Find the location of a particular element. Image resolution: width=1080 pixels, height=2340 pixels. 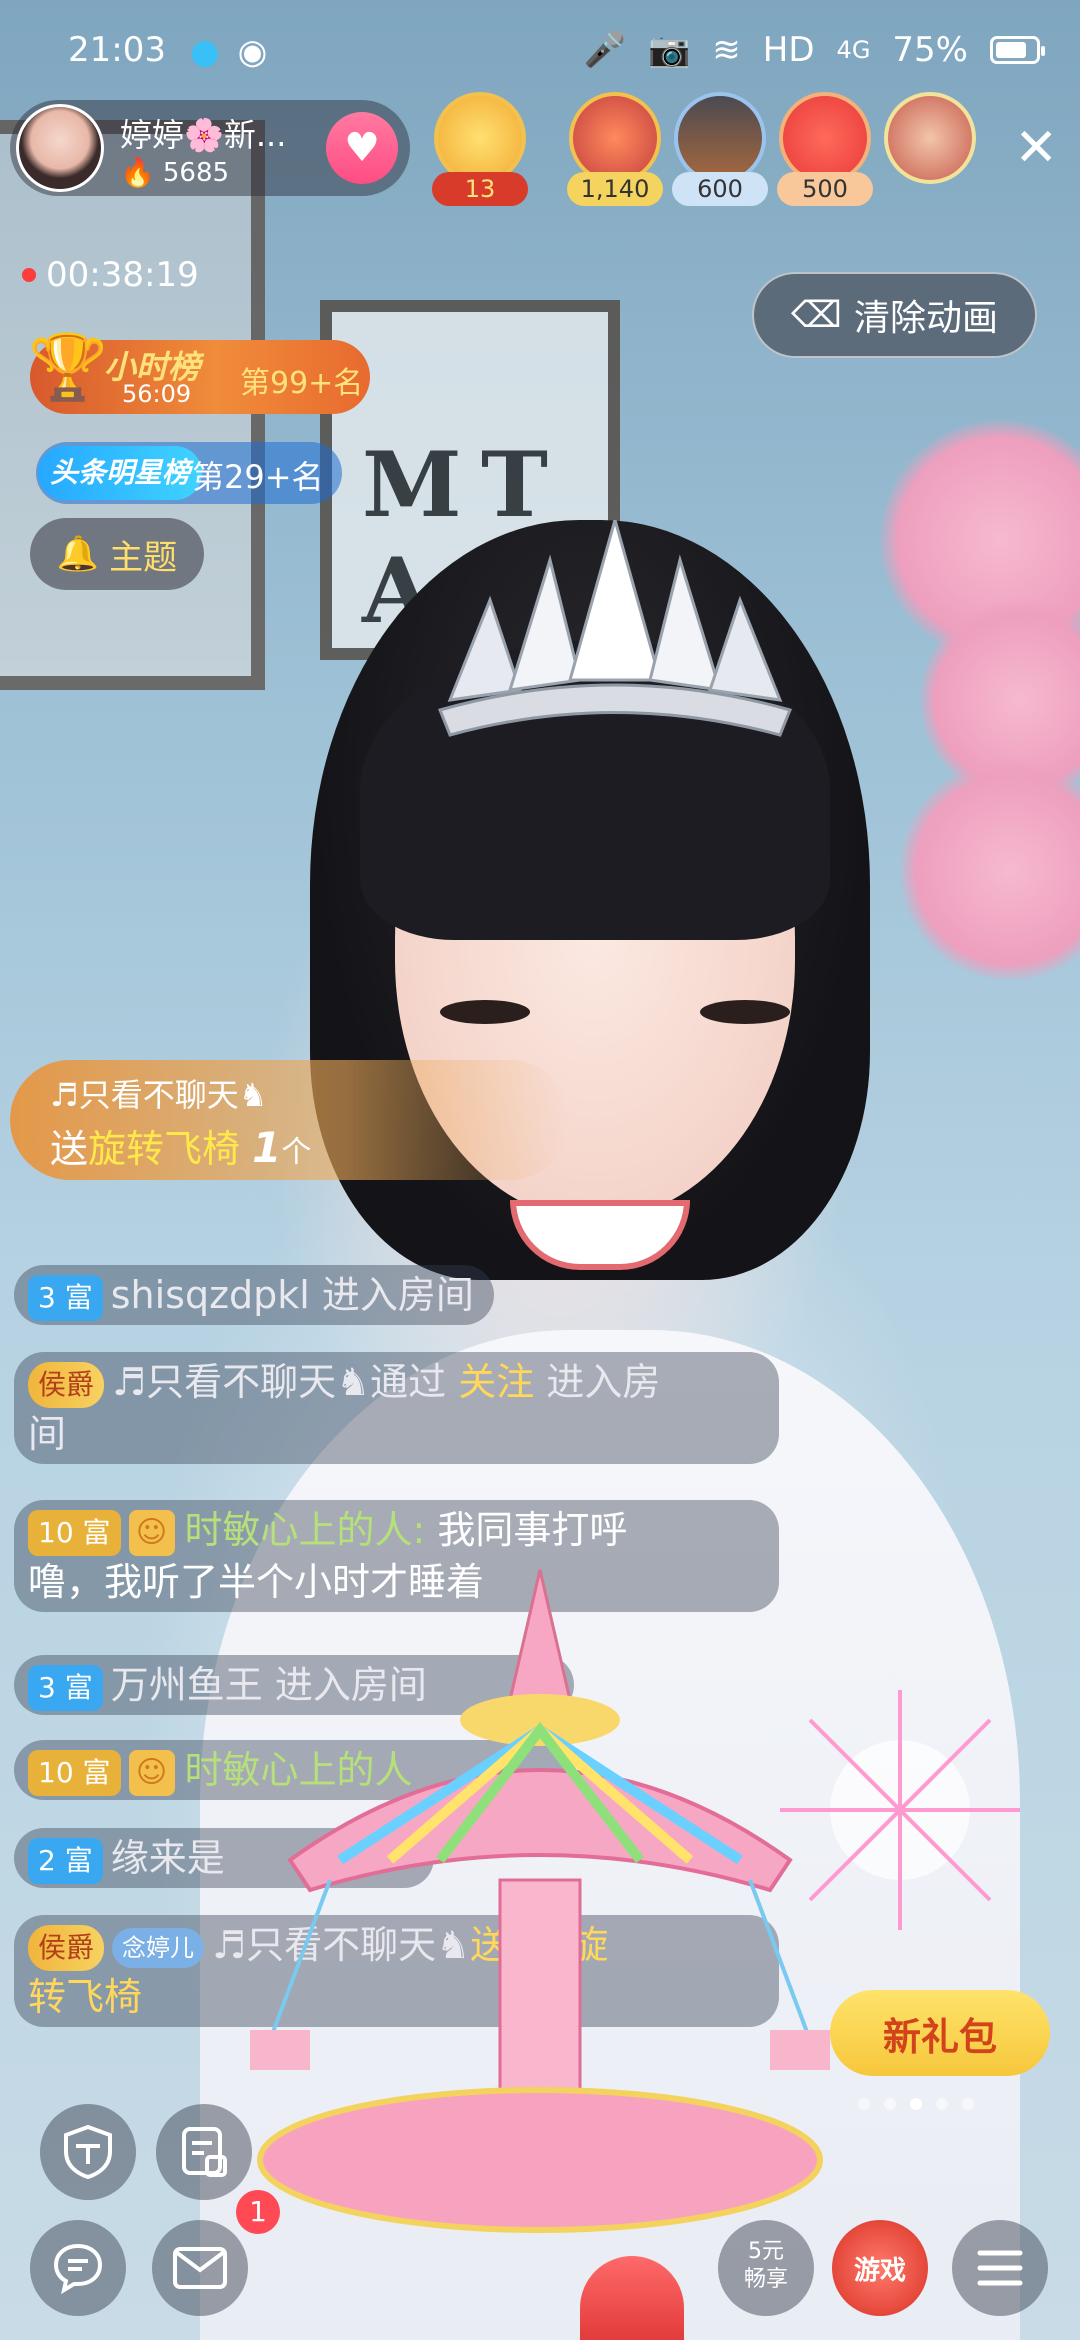

clear-animation-button: ⌫ 清除动画 is located at coordinates (894, 315).